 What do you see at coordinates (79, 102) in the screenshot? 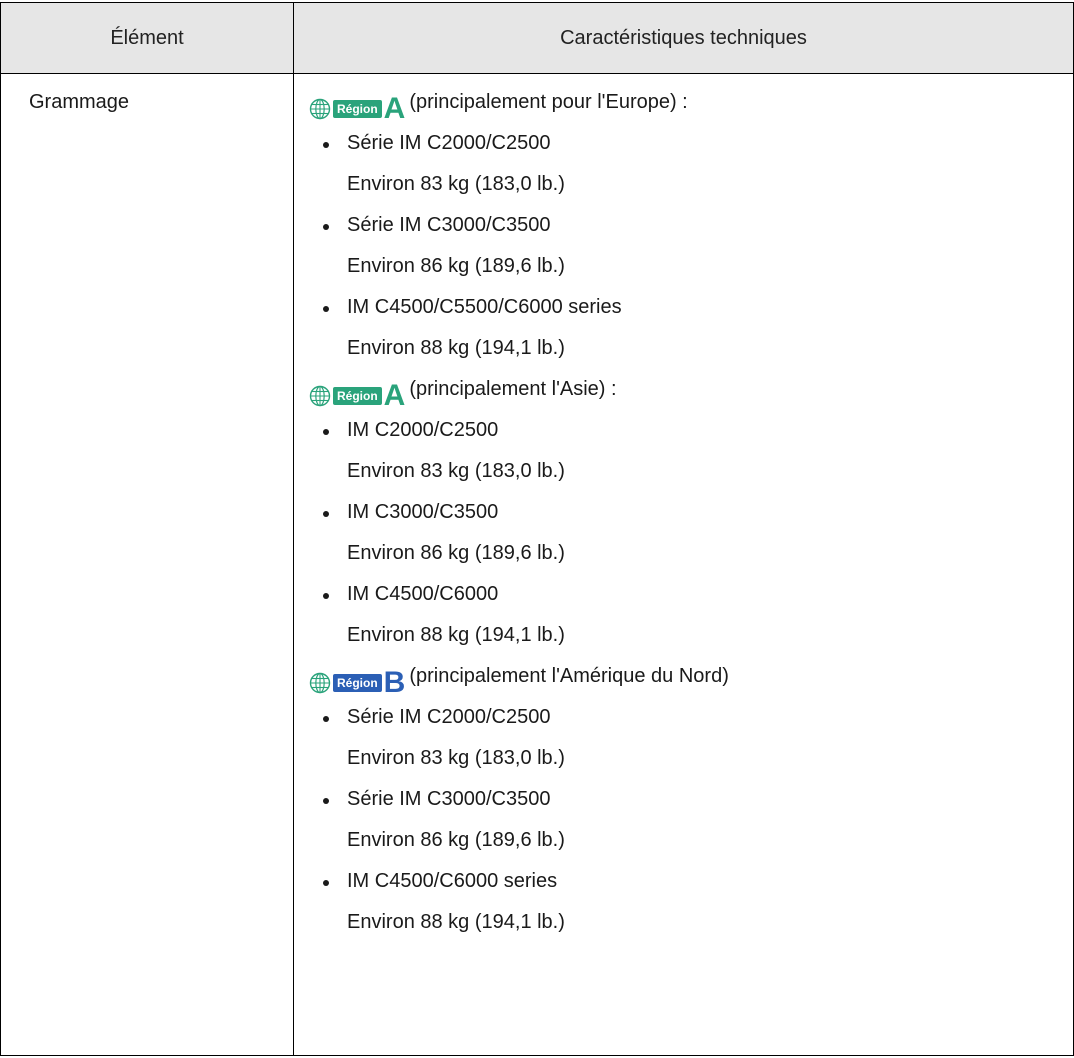
I see `item-label: Grammage` at bounding box center [79, 102].